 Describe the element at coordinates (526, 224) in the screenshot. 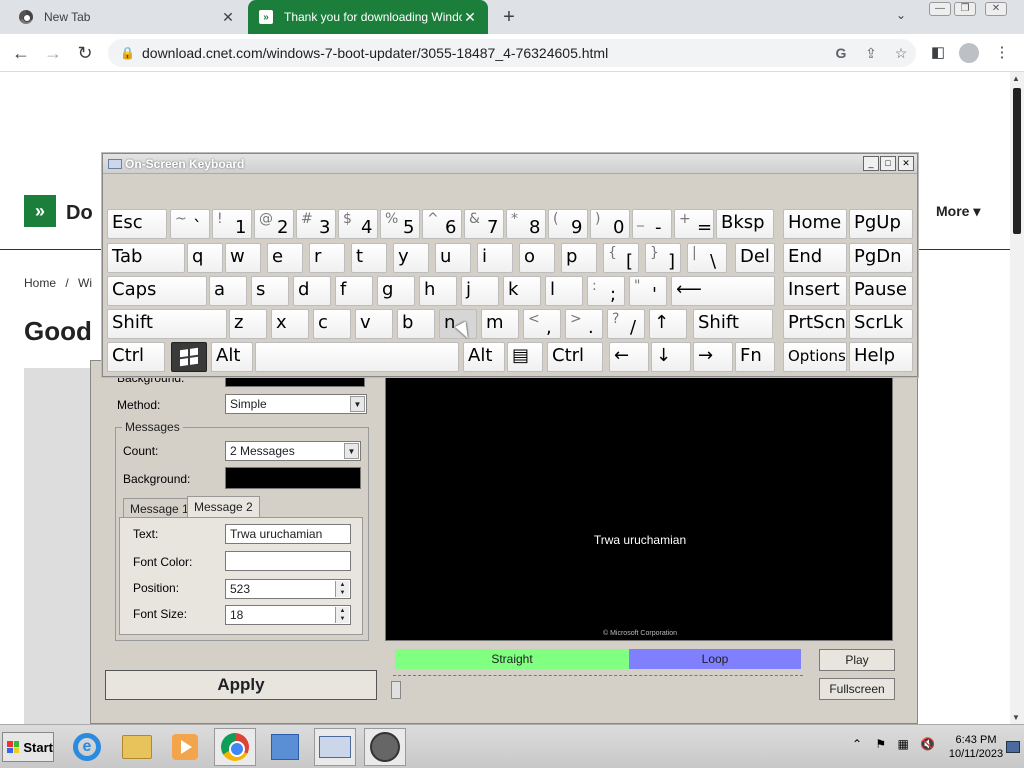

I see `key-8: * 8` at that location.